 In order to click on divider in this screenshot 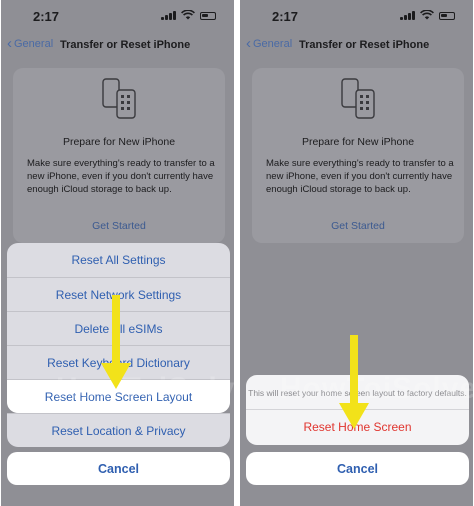, I will do `click(357, 409)`.